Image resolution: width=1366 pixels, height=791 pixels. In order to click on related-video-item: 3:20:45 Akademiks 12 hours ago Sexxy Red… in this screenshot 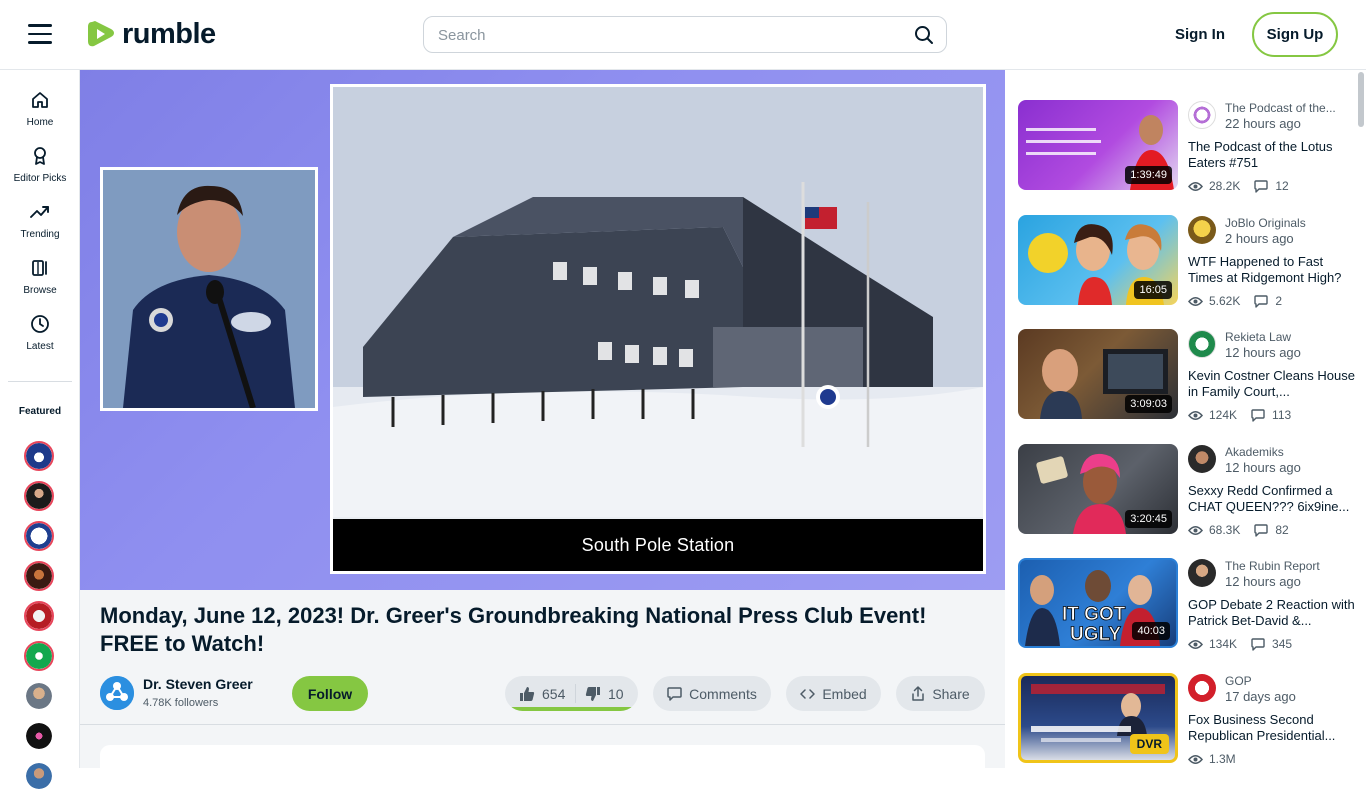, I will do `click(1190, 490)`.